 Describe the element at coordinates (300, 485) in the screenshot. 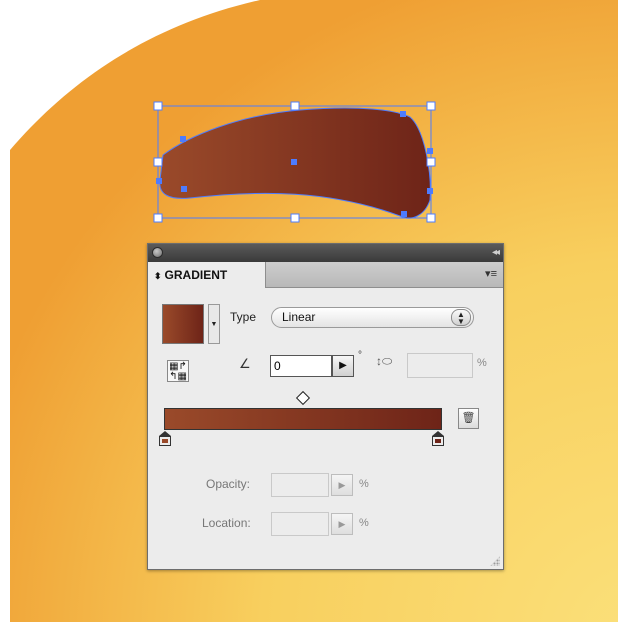

I see `opacity-input` at that location.